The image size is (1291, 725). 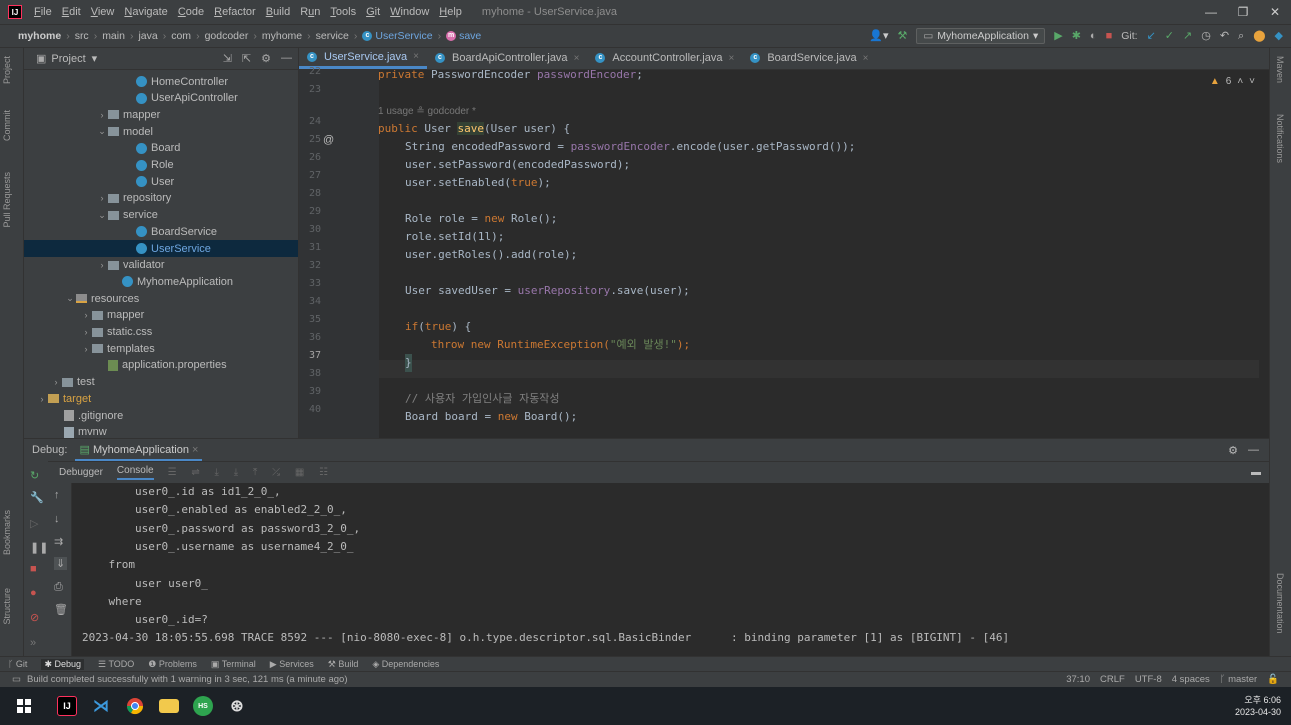 I want to click on chevron-down-icon: ˅, so click(x=1252, y=81).